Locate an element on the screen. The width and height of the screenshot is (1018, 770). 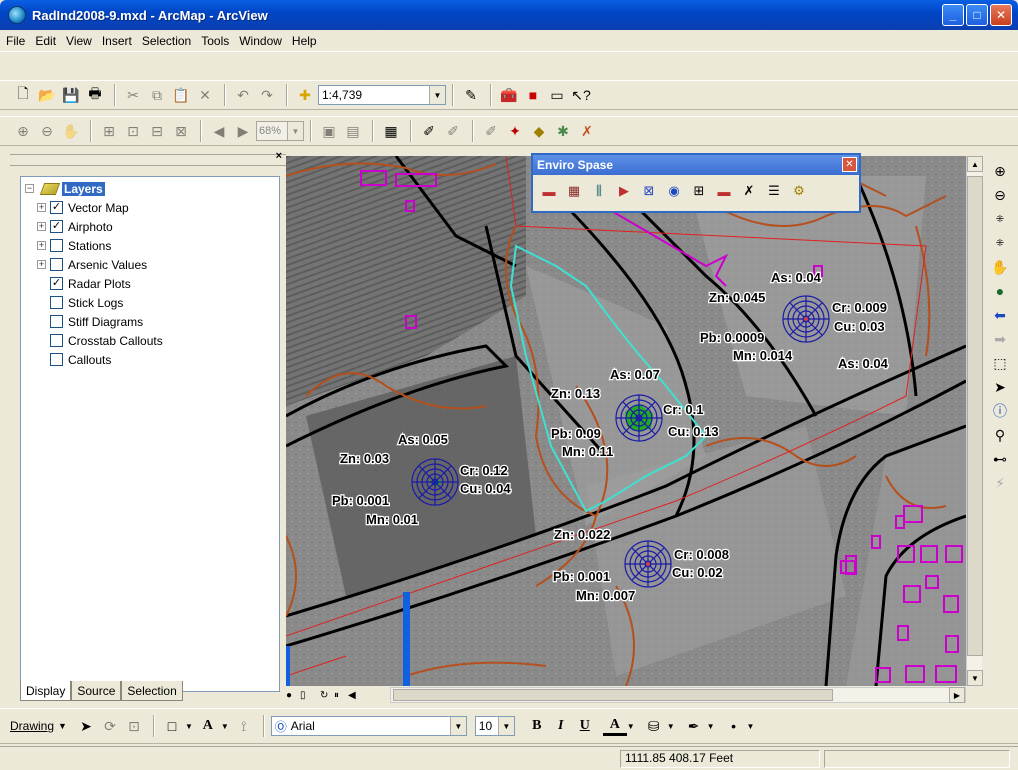
font-size-combo: 10 ▼ is located at coordinates (494, 726).